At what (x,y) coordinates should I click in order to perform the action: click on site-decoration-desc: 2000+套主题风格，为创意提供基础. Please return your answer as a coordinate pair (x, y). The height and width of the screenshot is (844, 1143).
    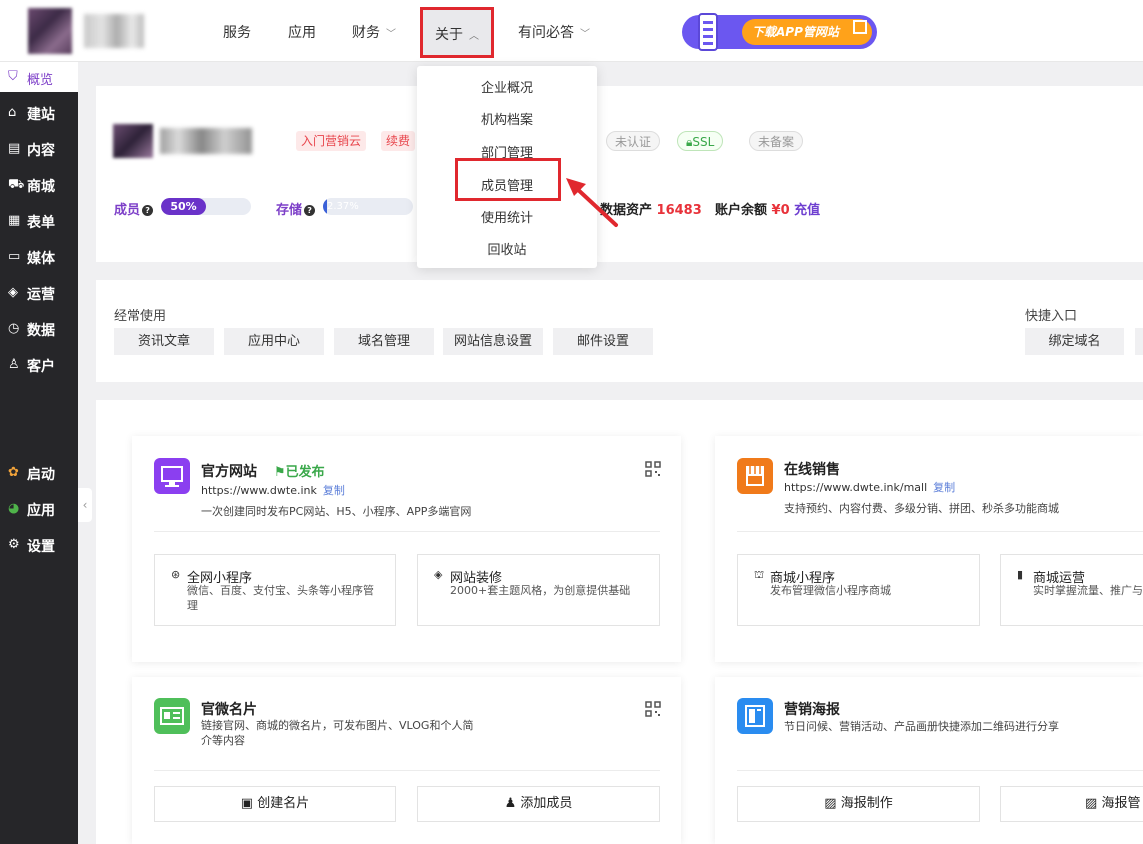
    Looking at the image, I should click on (540, 590).